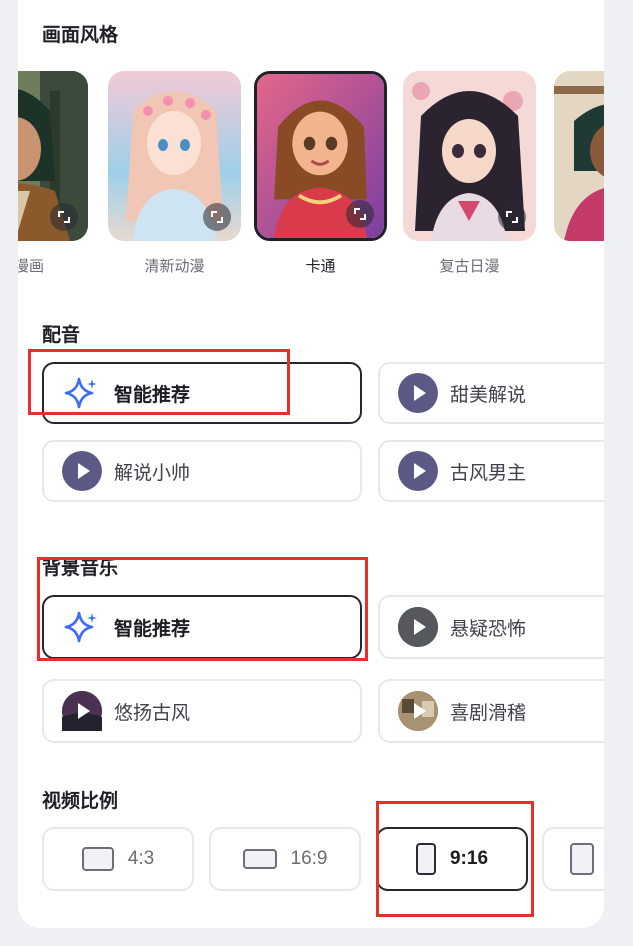 The height and width of the screenshot is (946, 633). What do you see at coordinates (80, 35) in the screenshot?
I see `style-section-title: 画面风格` at bounding box center [80, 35].